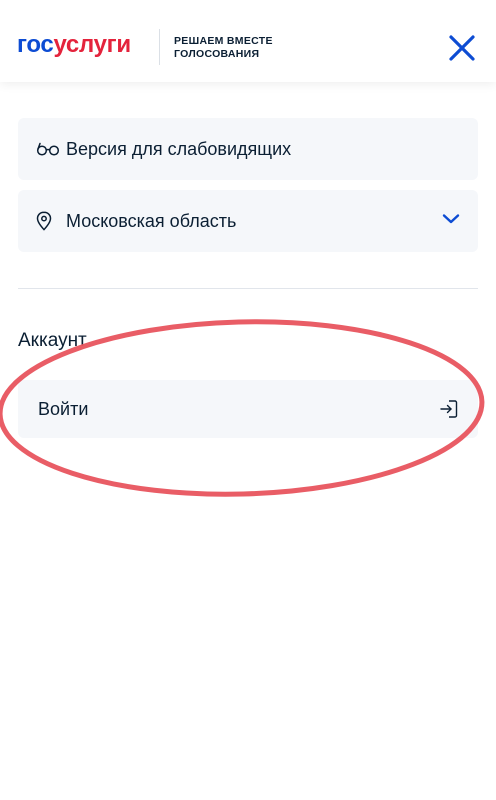 This screenshot has height=800, width=496. Describe the element at coordinates (179, 148) in the screenshot. I see `low-vision-label: Версия для слабовидящих` at that location.